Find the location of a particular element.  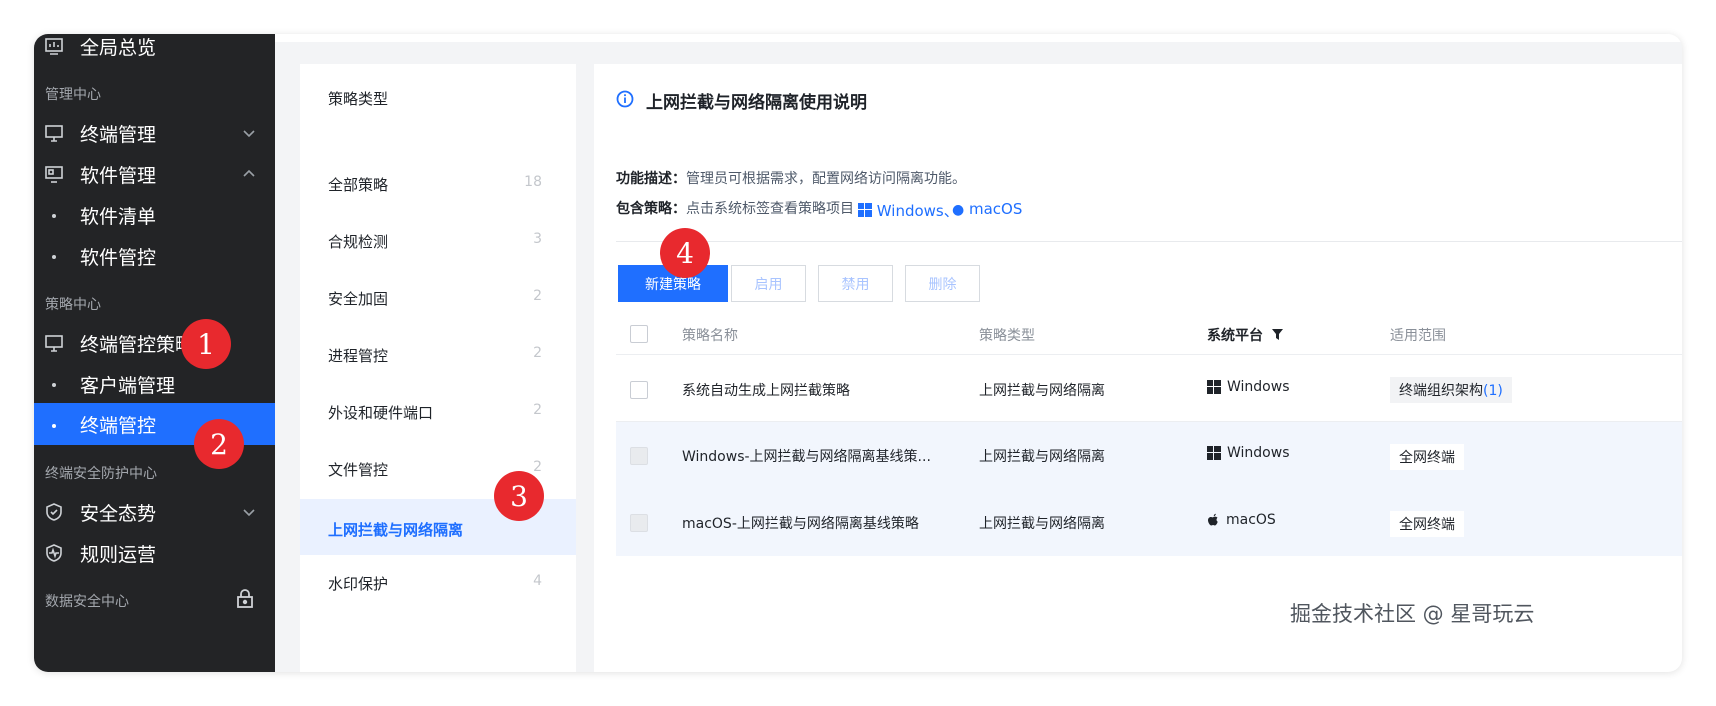

platform-label: macOS is located at coordinates (1251, 520).